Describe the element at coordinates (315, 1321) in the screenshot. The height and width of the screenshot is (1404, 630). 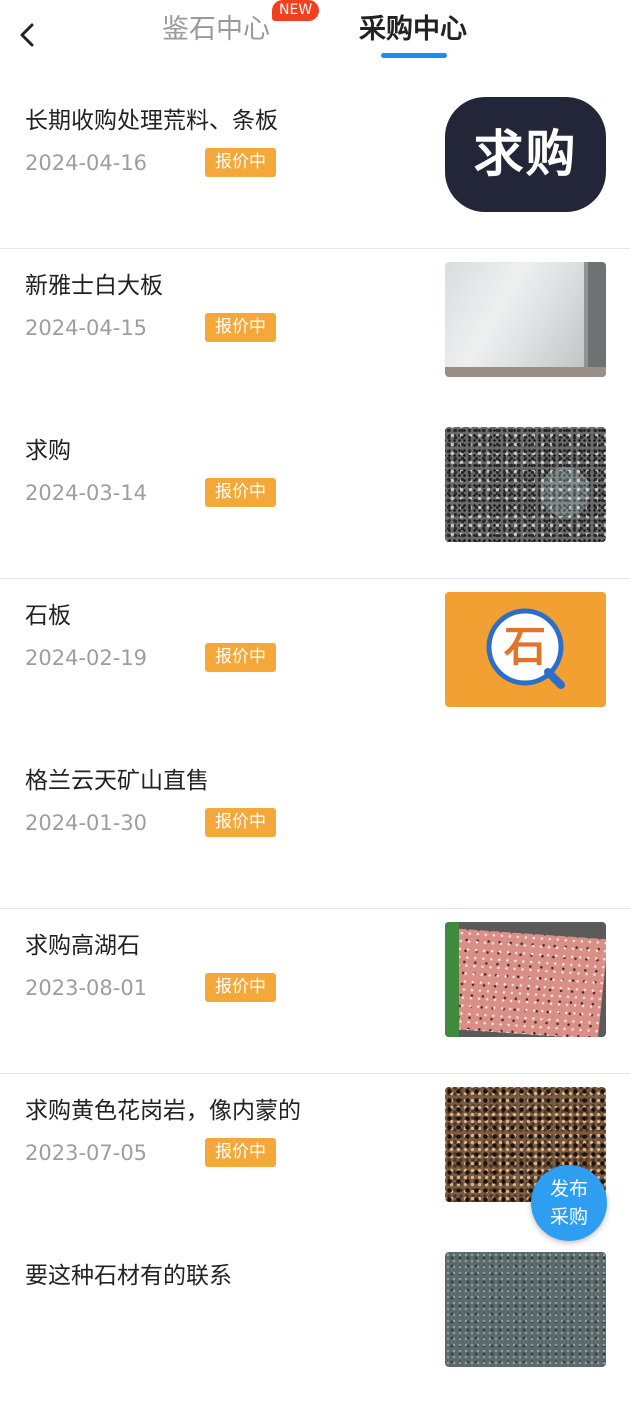
I see `list-item: 要这种石材有的联系` at that location.